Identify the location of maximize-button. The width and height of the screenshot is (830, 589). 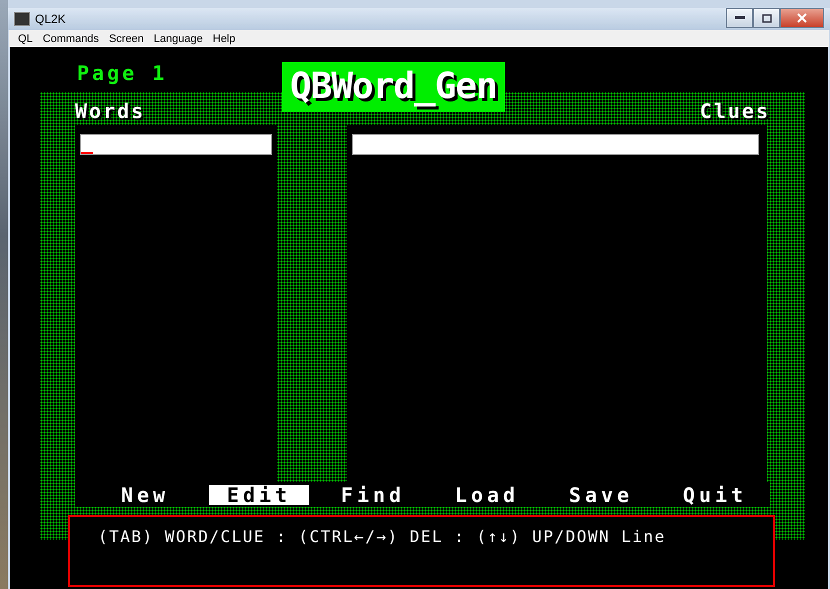
(766, 18).